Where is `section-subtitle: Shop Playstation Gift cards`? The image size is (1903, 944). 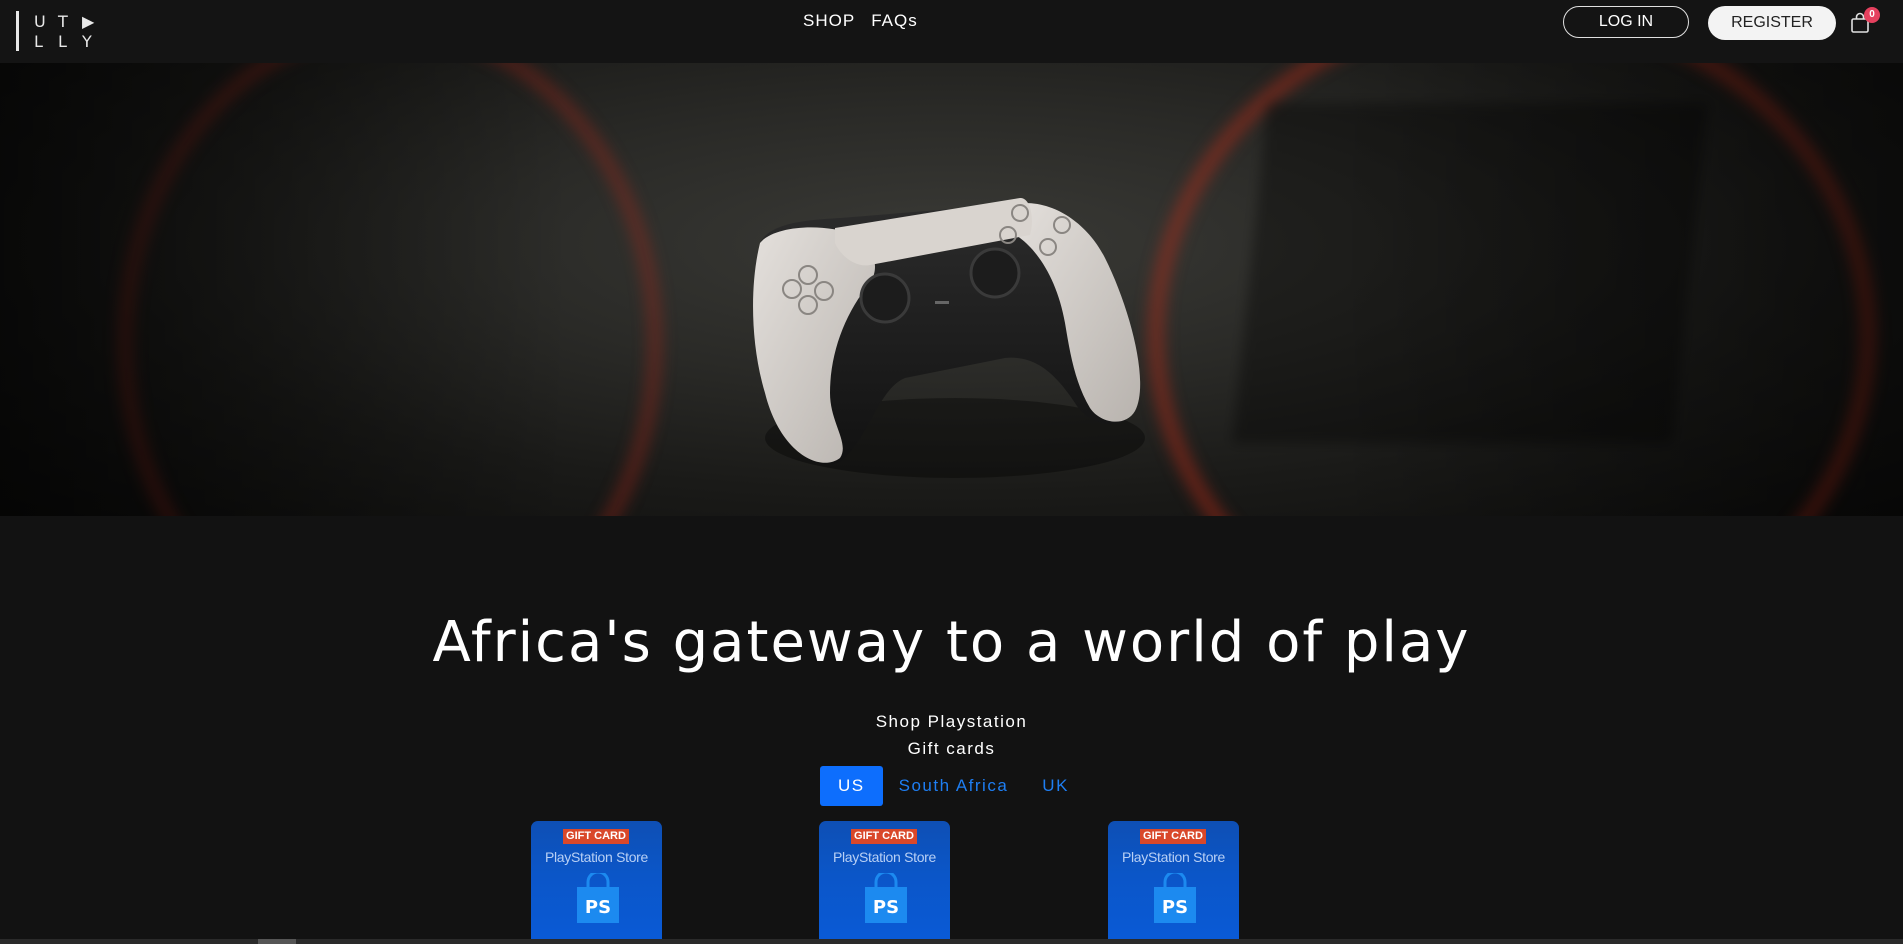
section-subtitle: Shop Playstation Gift cards is located at coordinates (951, 735).